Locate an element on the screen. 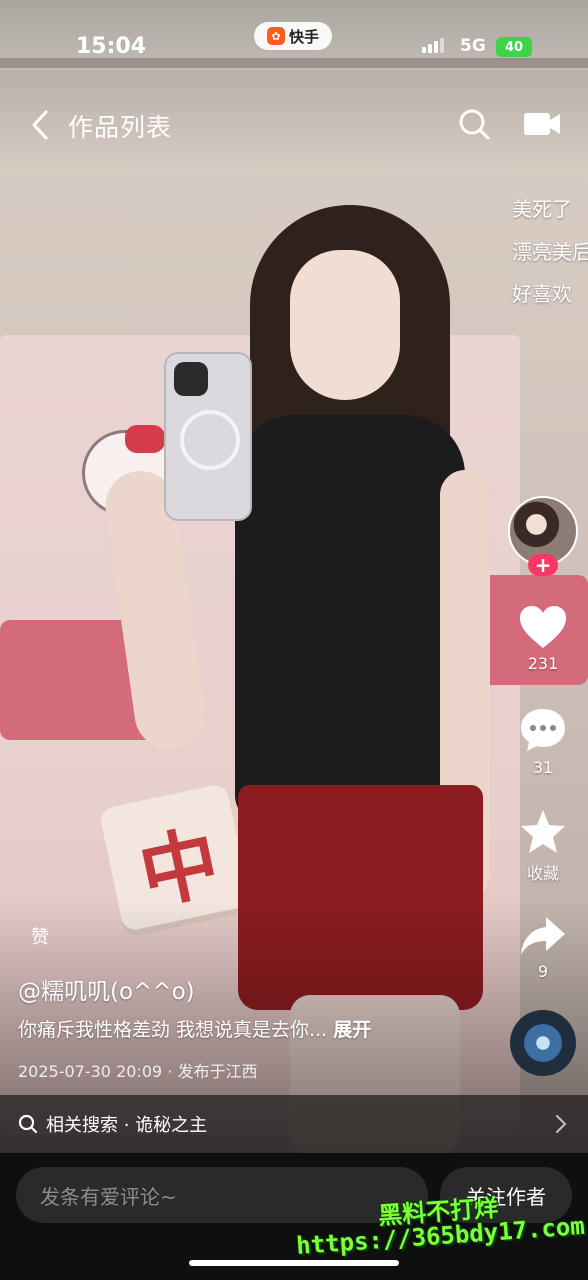 This screenshot has width=588, height=1280. music-disc-button is located at coordinates (543, 1043).